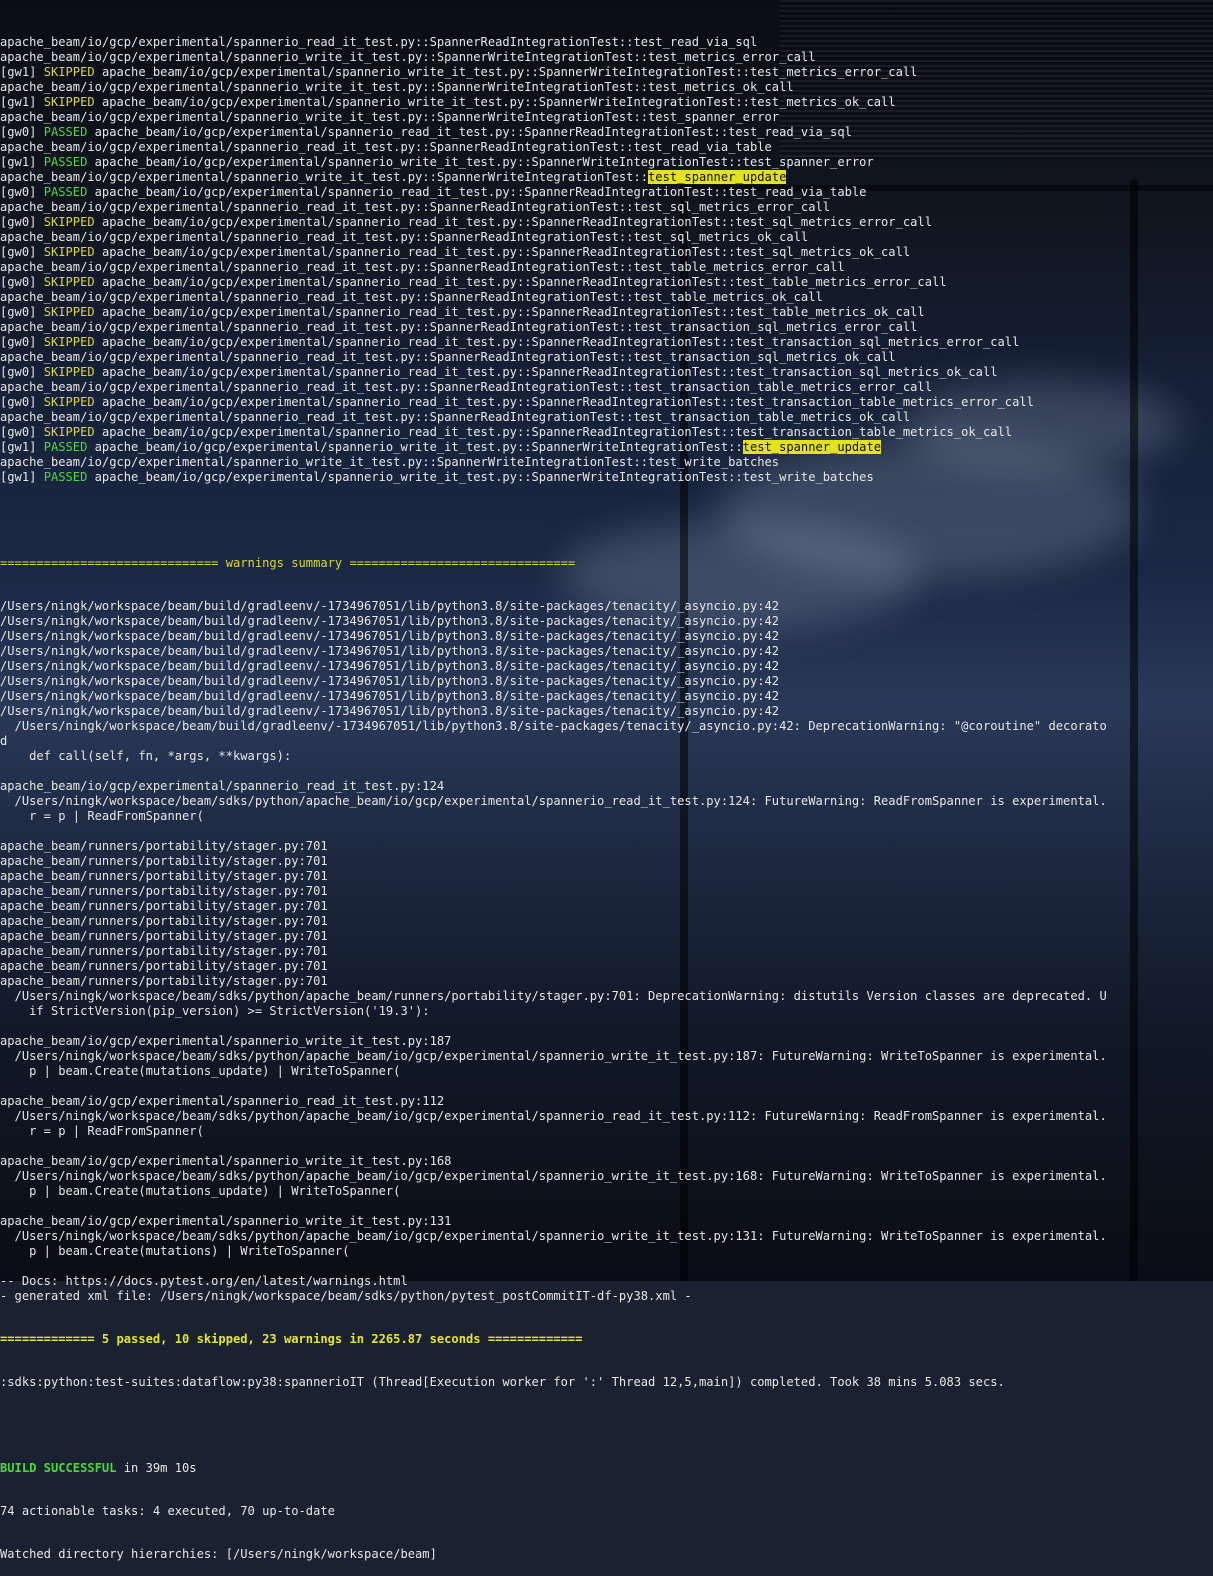 This screenshot has height=1576, width=1213. I want to click on test-name: test_transaction_table_metrics_ok_call, so click(874, 432).